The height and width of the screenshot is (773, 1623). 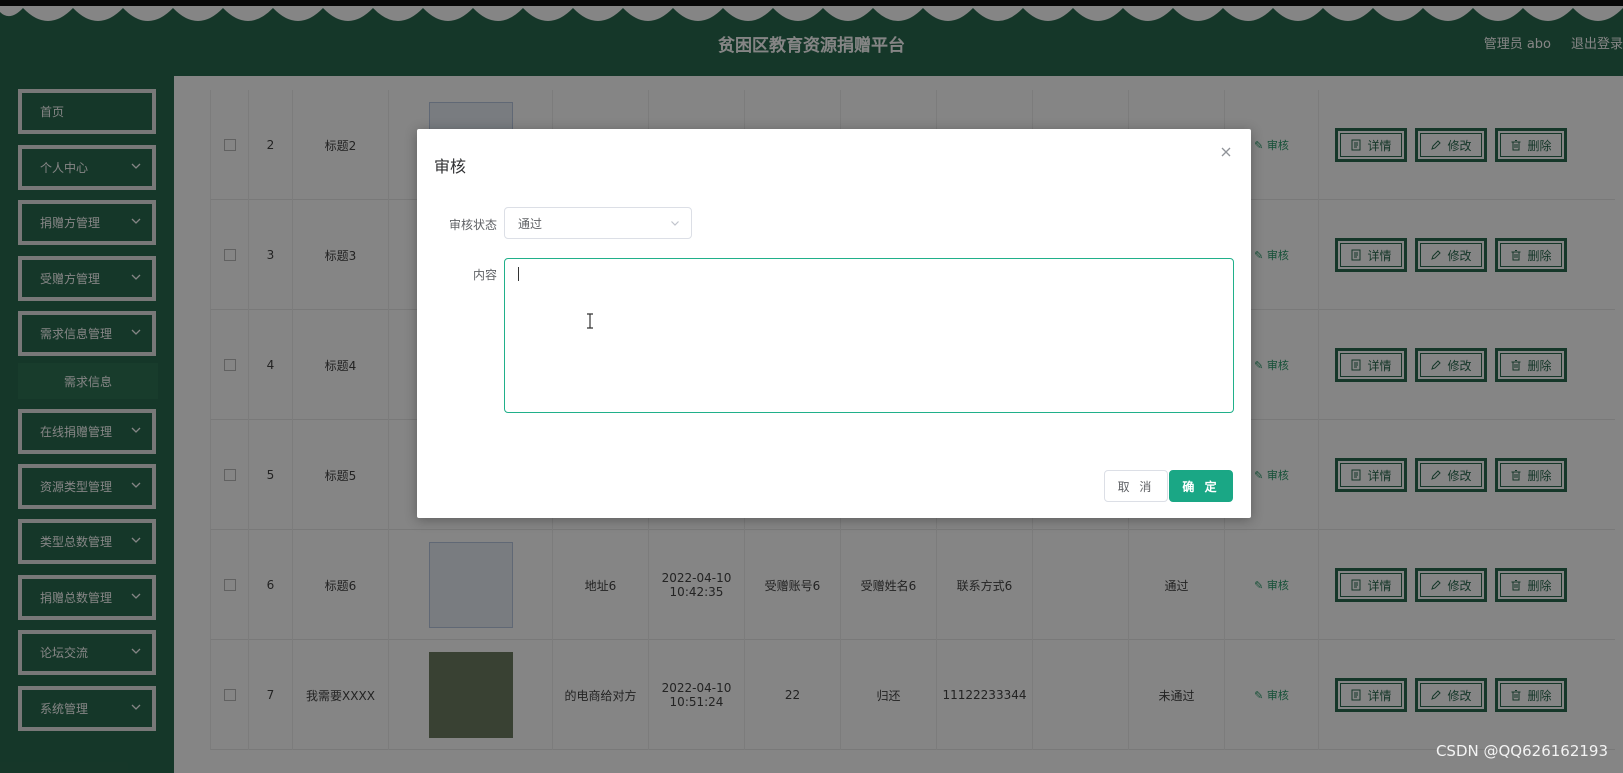 What do you see at coordinates (675, 223) in the screenshot?
I see `chevron-down-icon` at bounding box center [675, 223].